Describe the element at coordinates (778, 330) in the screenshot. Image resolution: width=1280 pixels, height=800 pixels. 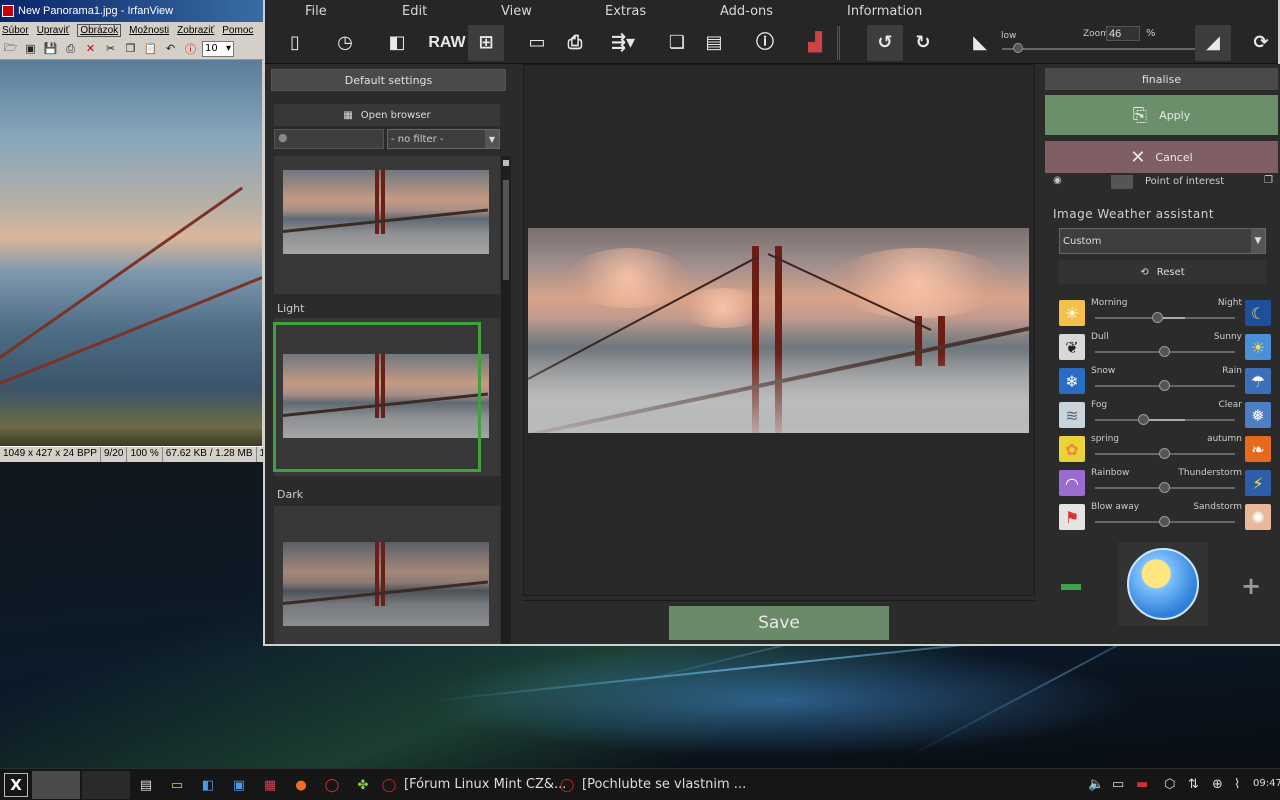
I see `main-image-preview` at that location.